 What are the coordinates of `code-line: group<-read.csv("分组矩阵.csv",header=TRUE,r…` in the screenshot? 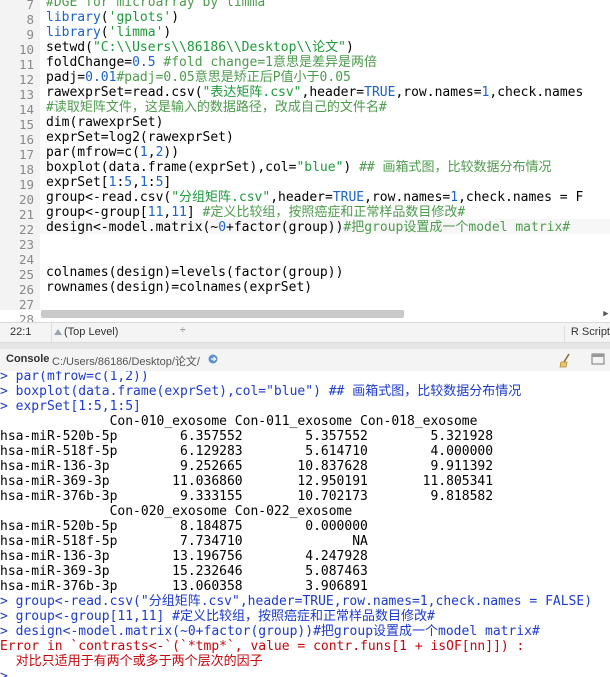 It's located at (314, 197).